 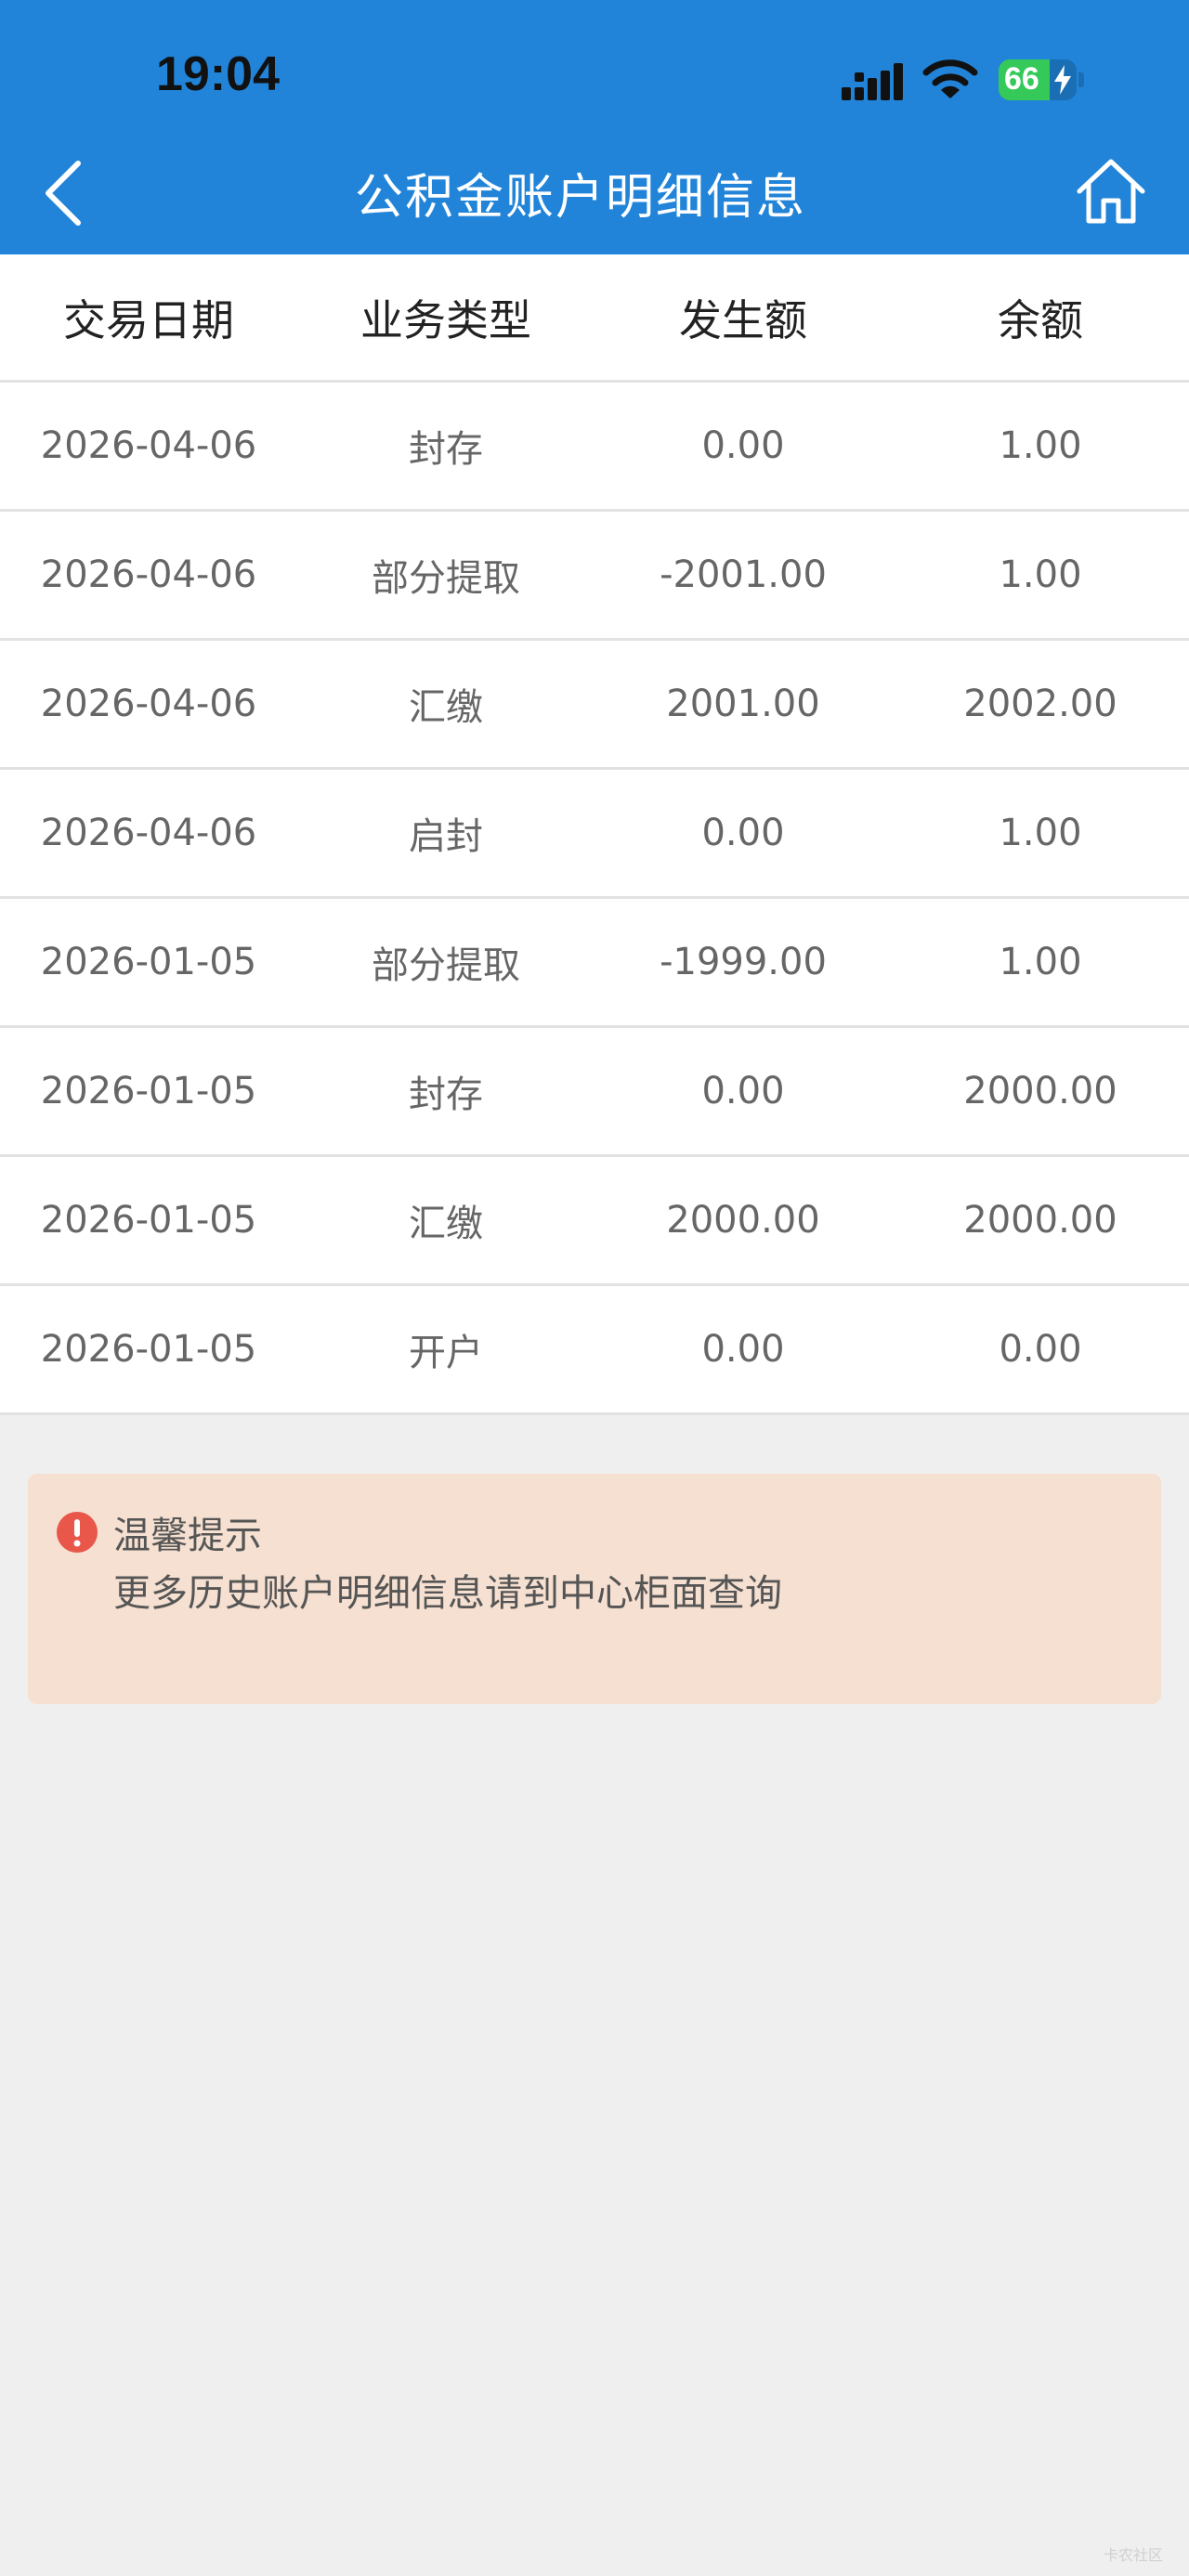 What do you see at coordinates (950, 78) in the screenshot?
I see `wifi-icon` at bounding box center [950, 78].